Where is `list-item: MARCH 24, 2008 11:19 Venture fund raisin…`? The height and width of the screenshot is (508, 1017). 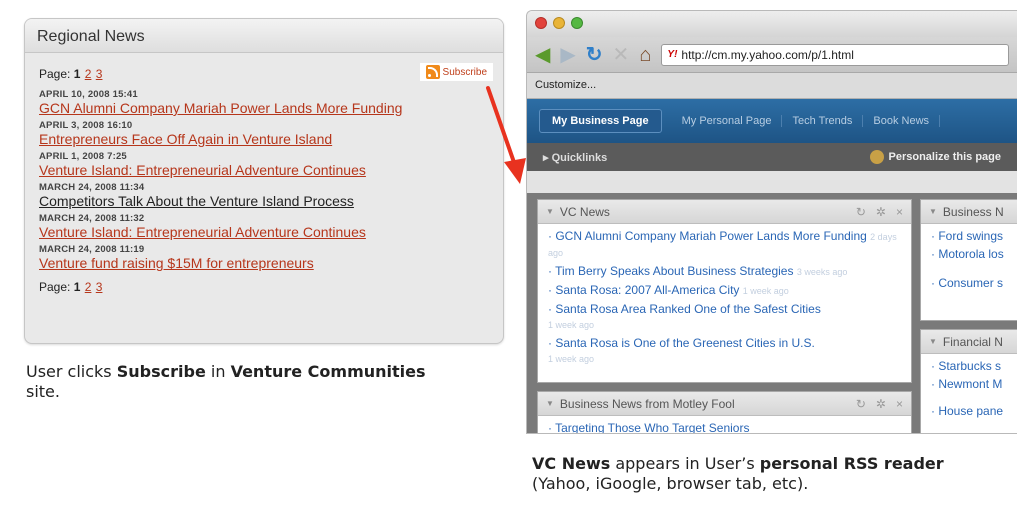
list-item: MARCH 24, 2008 11:19 Venture fund raisin… is located at coordinates (264, 258).